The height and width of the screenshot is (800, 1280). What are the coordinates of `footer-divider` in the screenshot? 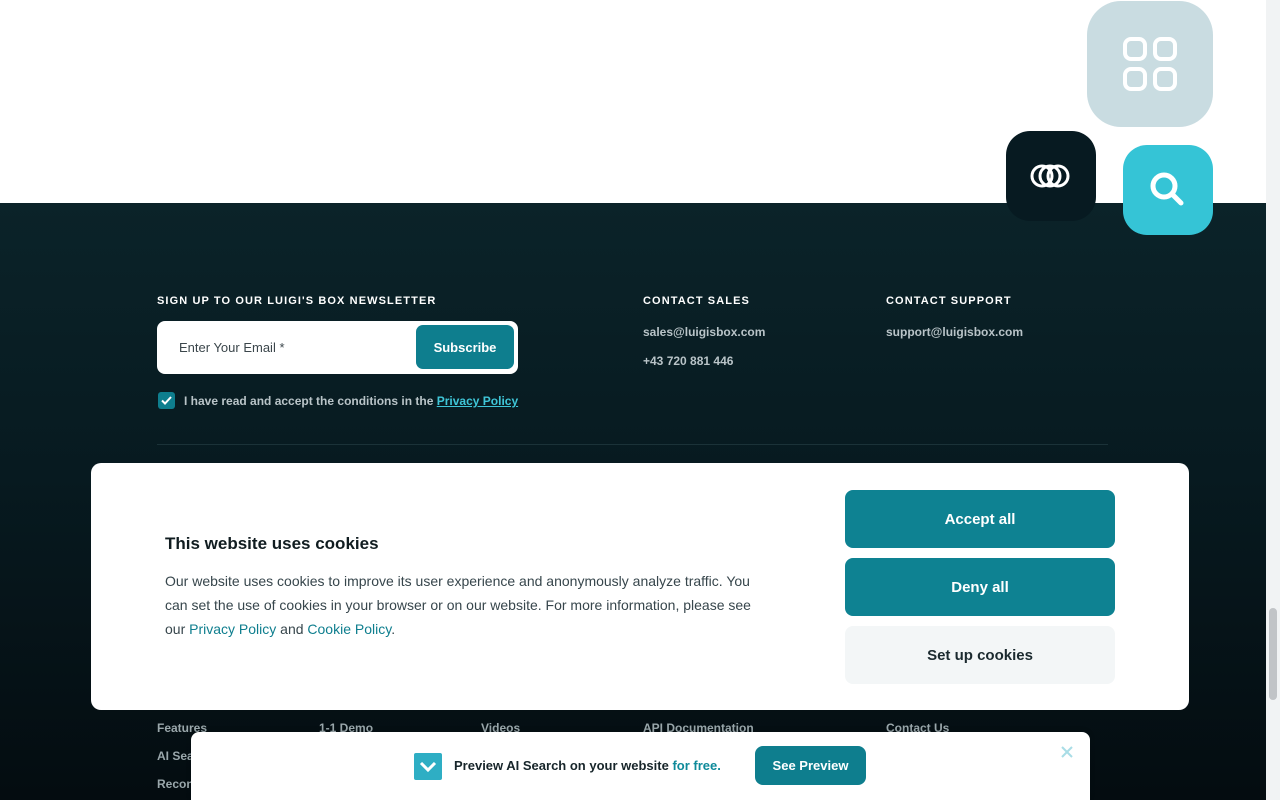 It's located at (632, 444).